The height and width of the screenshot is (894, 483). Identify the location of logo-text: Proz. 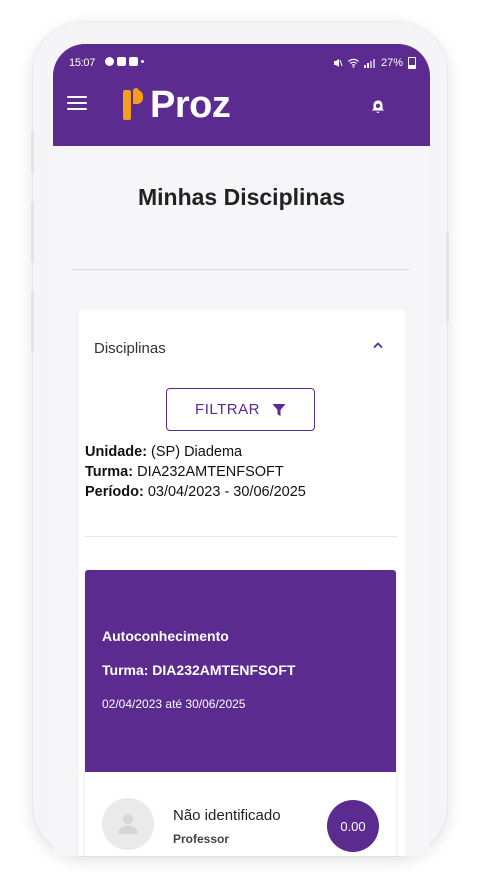
(190, 105).